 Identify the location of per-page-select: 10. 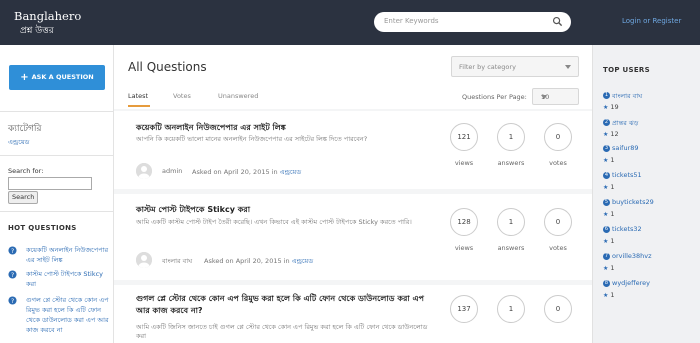
(555, 96).